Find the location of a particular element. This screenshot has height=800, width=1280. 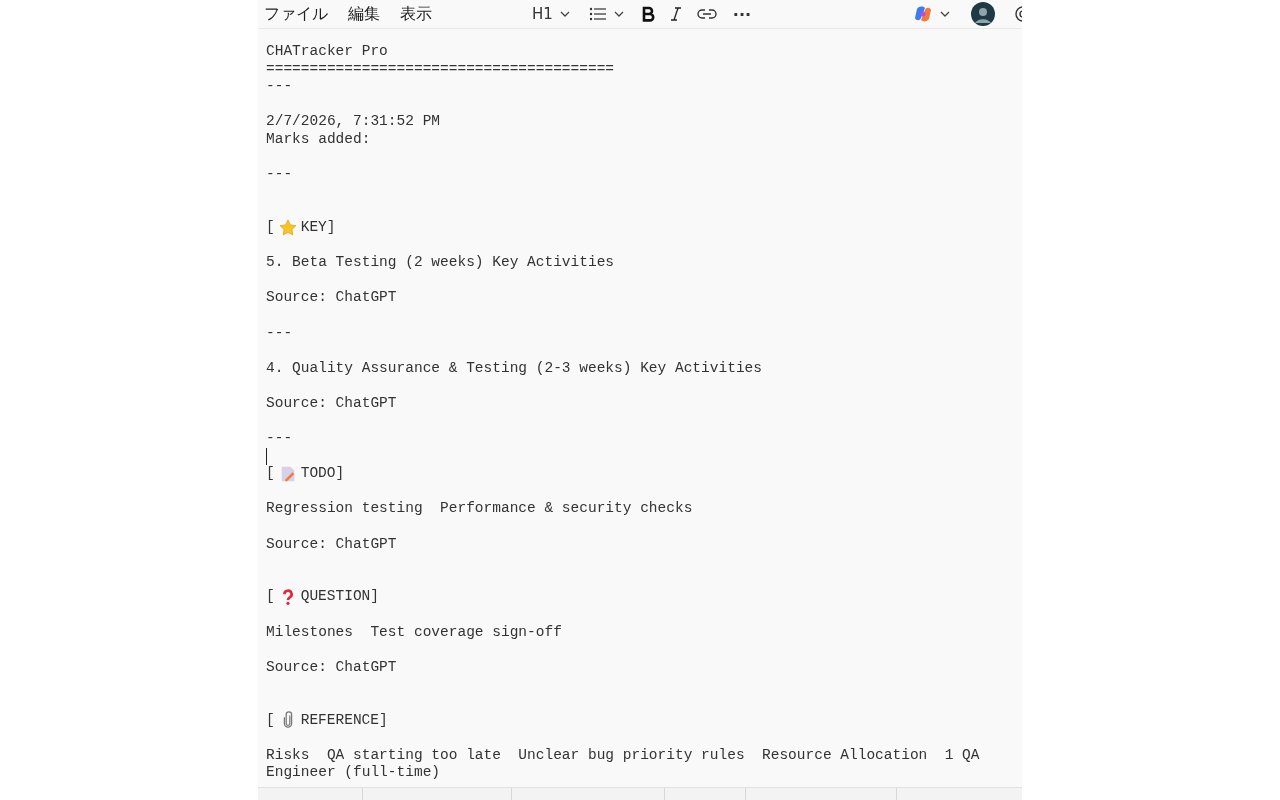

tag-label: KEY] is located at coordinates (318, 227).